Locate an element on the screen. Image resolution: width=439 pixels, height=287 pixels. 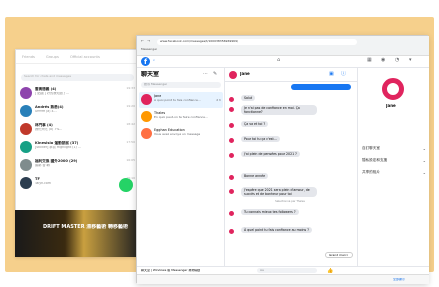
message-timestamp: Sélectionné par Thales is located at coordinates (290, 201).